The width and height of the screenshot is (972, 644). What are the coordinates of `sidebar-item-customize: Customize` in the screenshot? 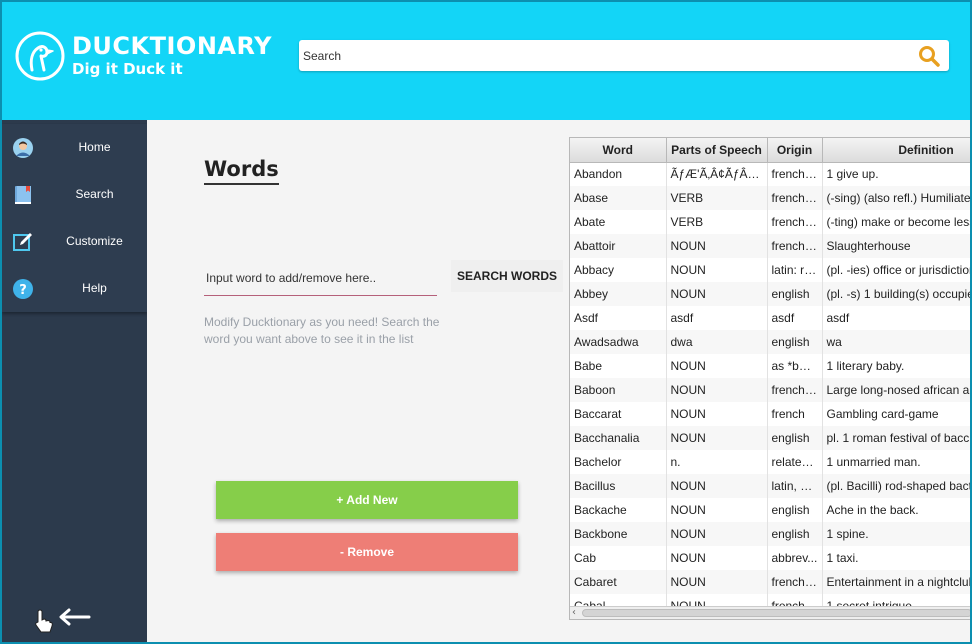 It's located at (74, 241).